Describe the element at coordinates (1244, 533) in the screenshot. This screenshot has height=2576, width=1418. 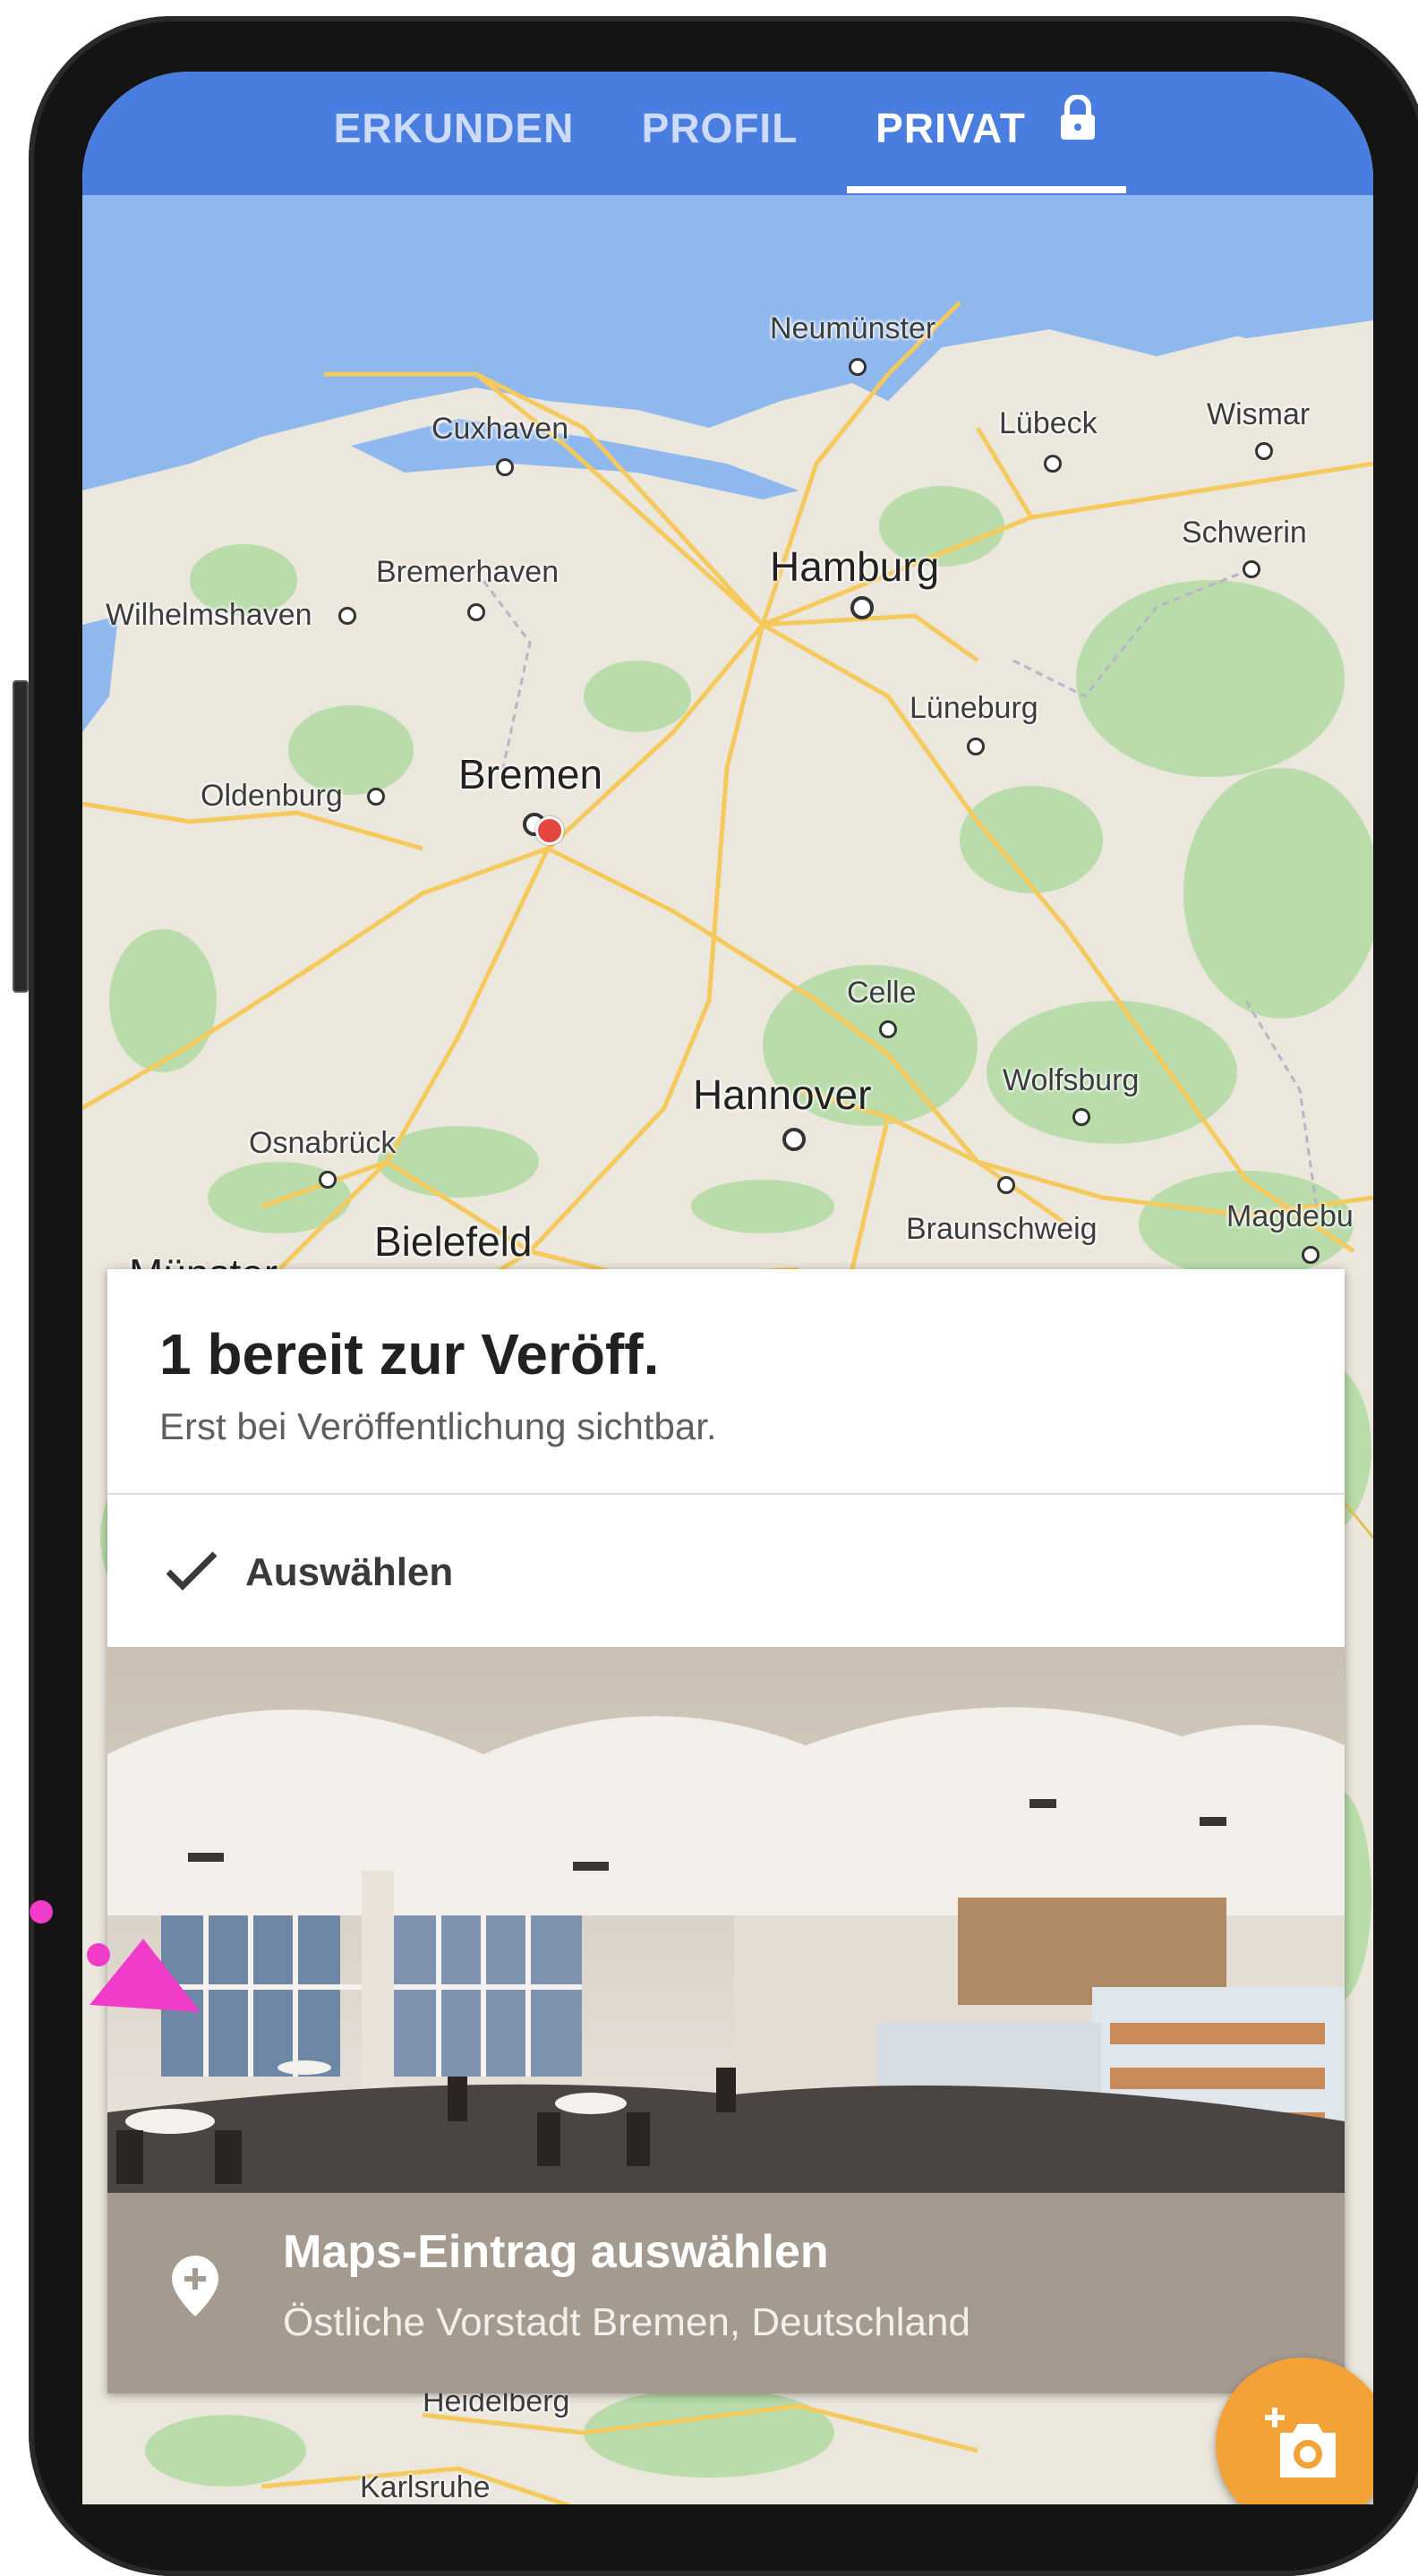
I see `map-label-schwerin: Schwerin` at that location.